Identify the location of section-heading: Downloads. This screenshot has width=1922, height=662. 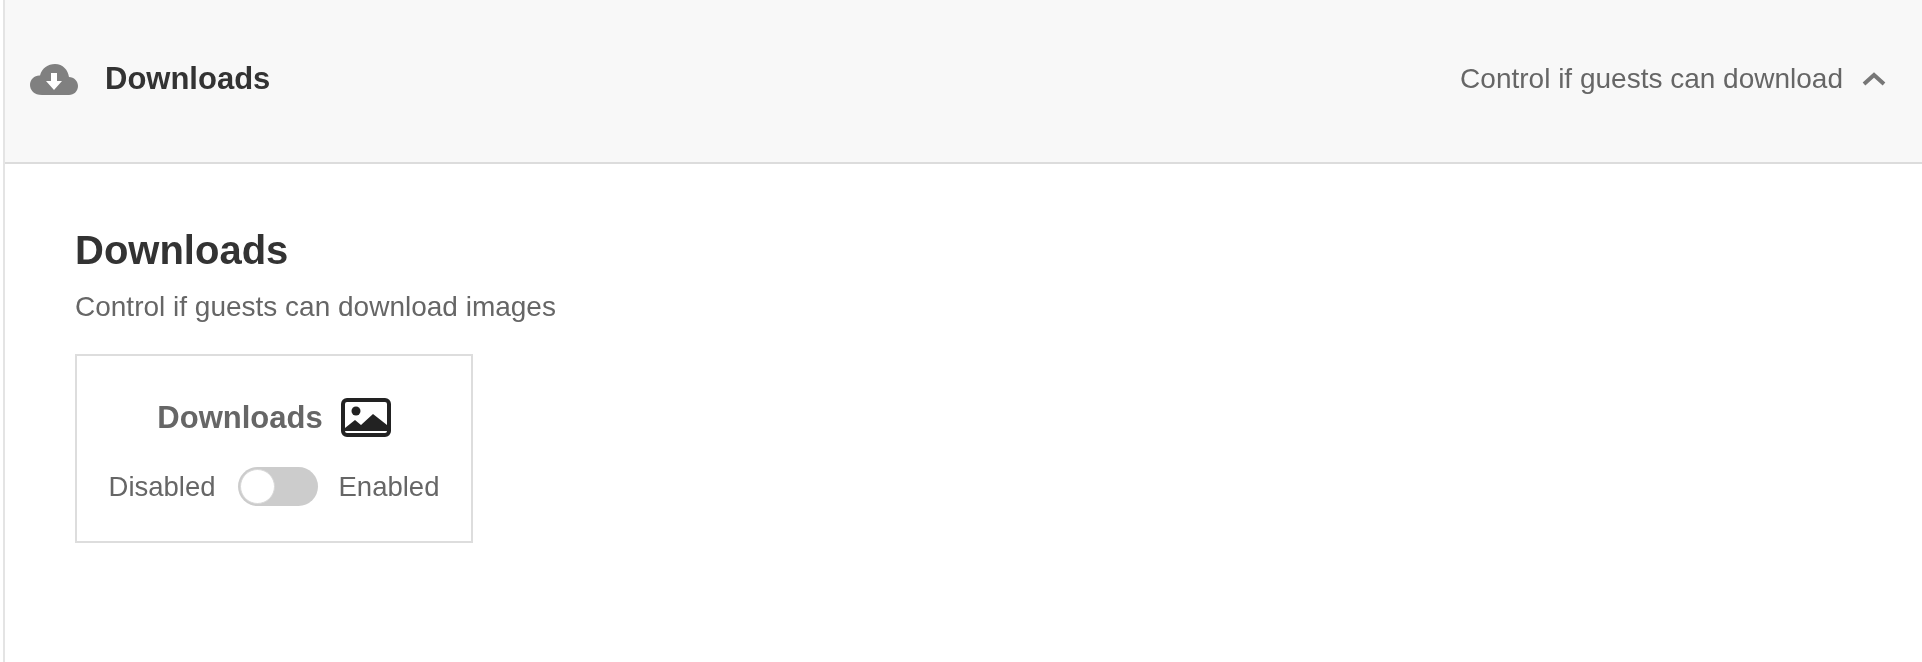
(182, 250).